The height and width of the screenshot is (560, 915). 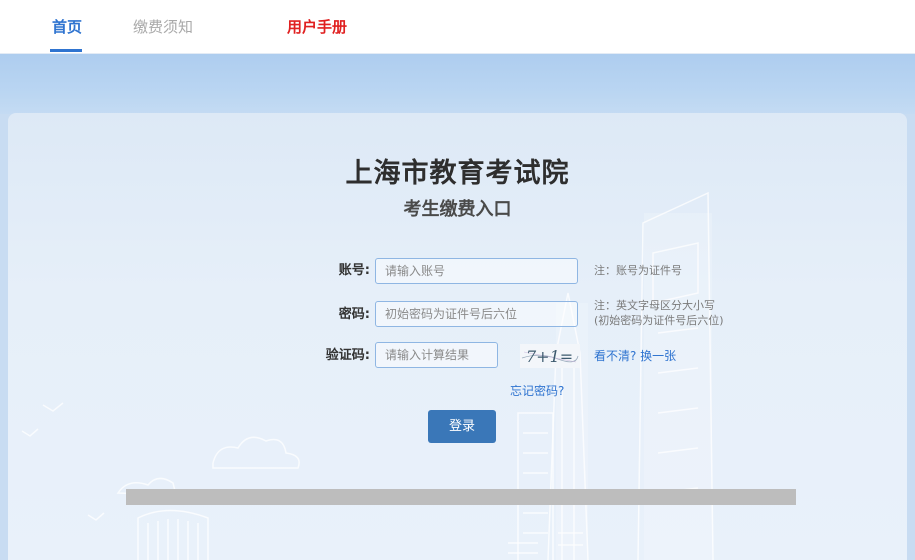 I want to click on nav-active-underline, so click(x=66, y=50).